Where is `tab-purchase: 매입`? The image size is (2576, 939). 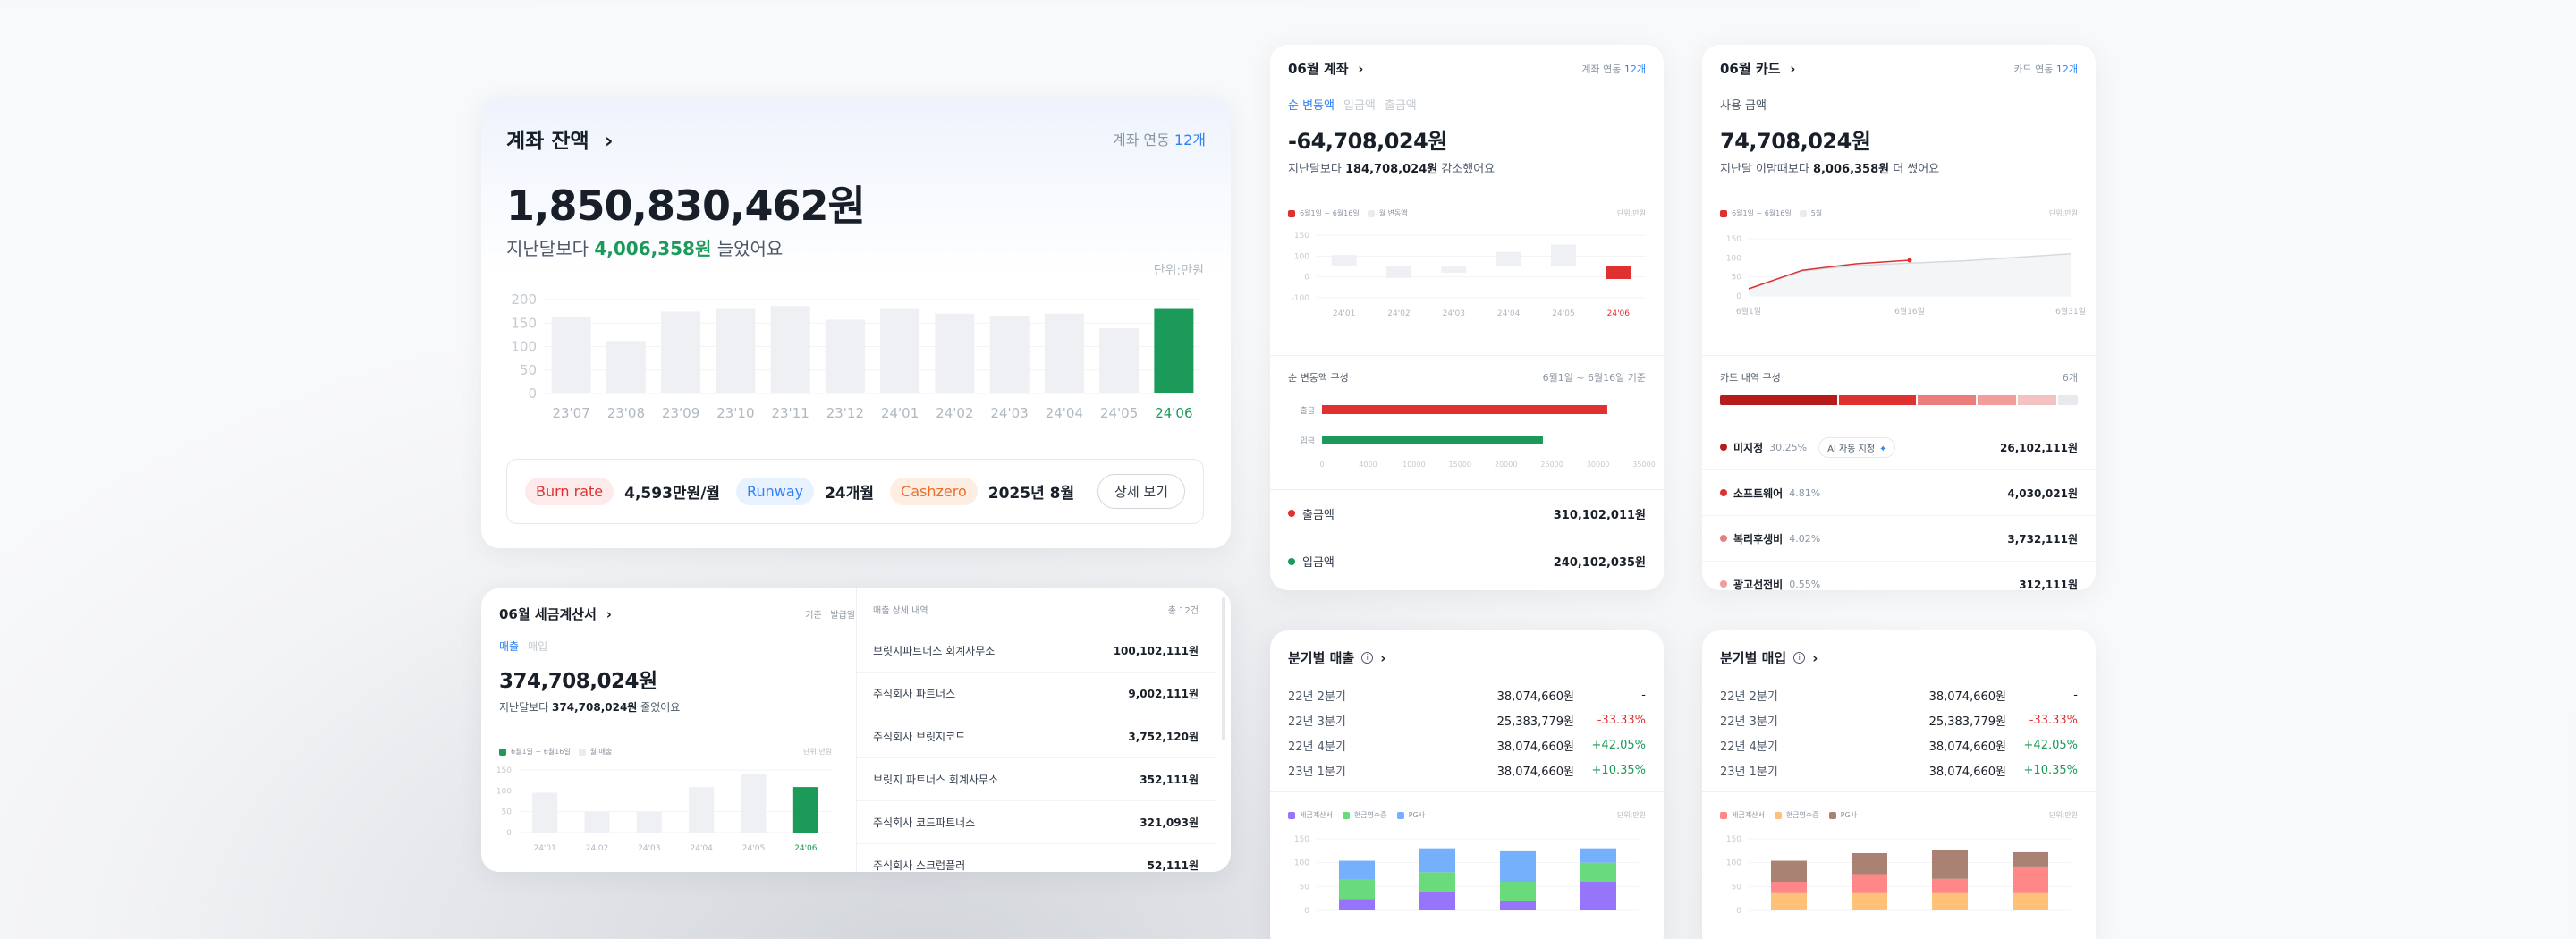 tab-purchase: 매입 is located at coordinates (537, 646).